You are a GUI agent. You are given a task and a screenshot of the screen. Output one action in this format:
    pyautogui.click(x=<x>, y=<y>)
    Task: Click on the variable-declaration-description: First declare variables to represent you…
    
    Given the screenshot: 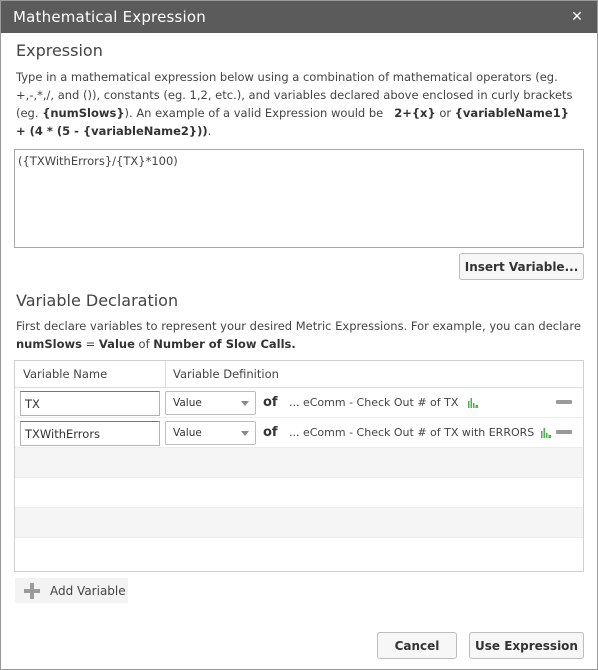 What is the action you would take?
    pyautogui.click(x=299, y=335)
    